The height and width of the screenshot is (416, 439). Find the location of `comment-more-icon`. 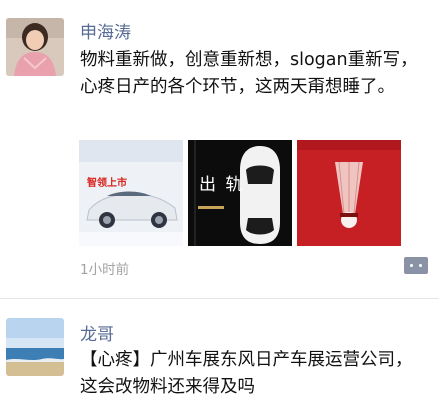

comment-more-icon is located at coordinates (416, 265).